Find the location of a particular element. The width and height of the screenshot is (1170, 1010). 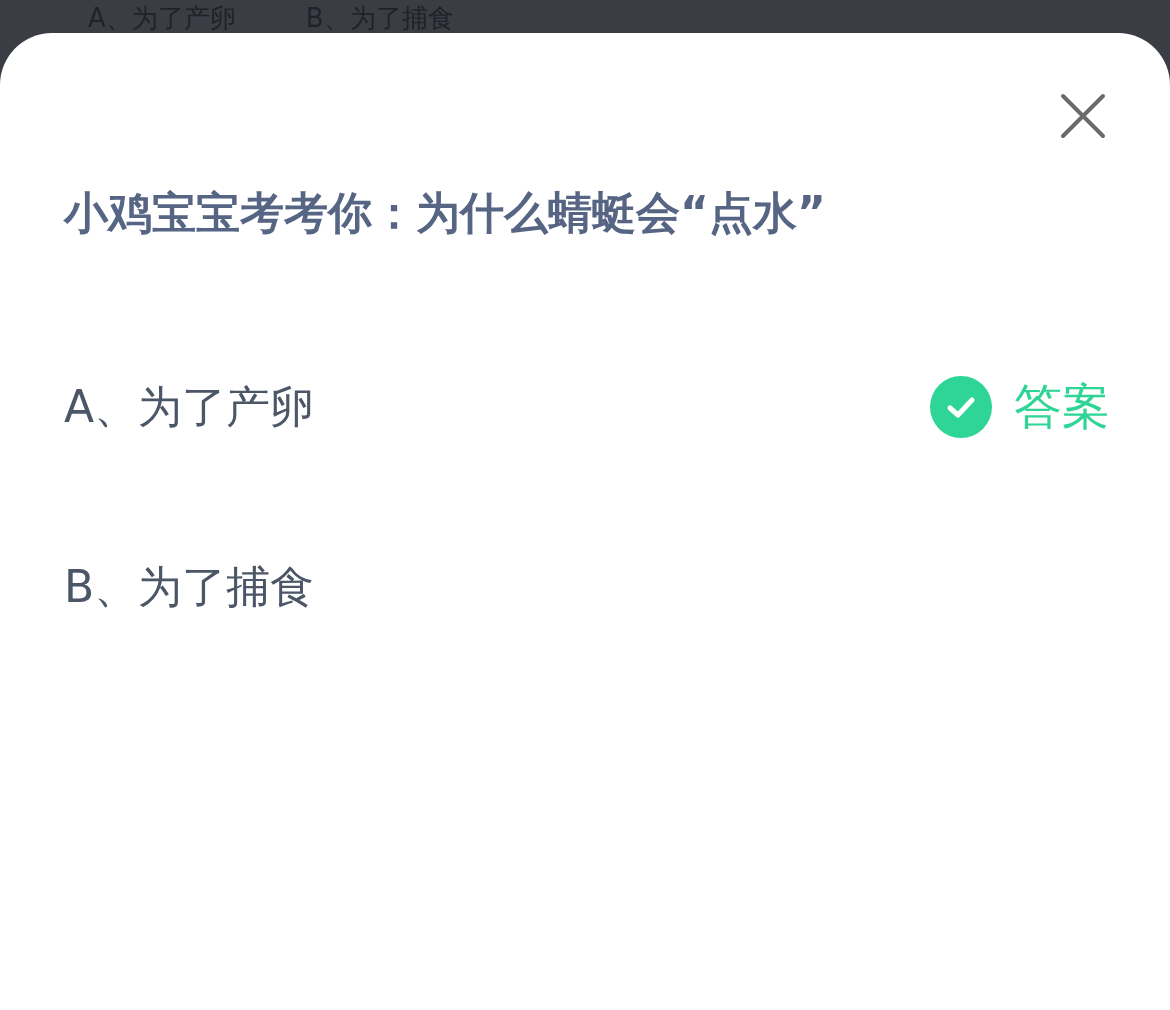

answer-label: 答案 is located at coordinates (1062, 406).